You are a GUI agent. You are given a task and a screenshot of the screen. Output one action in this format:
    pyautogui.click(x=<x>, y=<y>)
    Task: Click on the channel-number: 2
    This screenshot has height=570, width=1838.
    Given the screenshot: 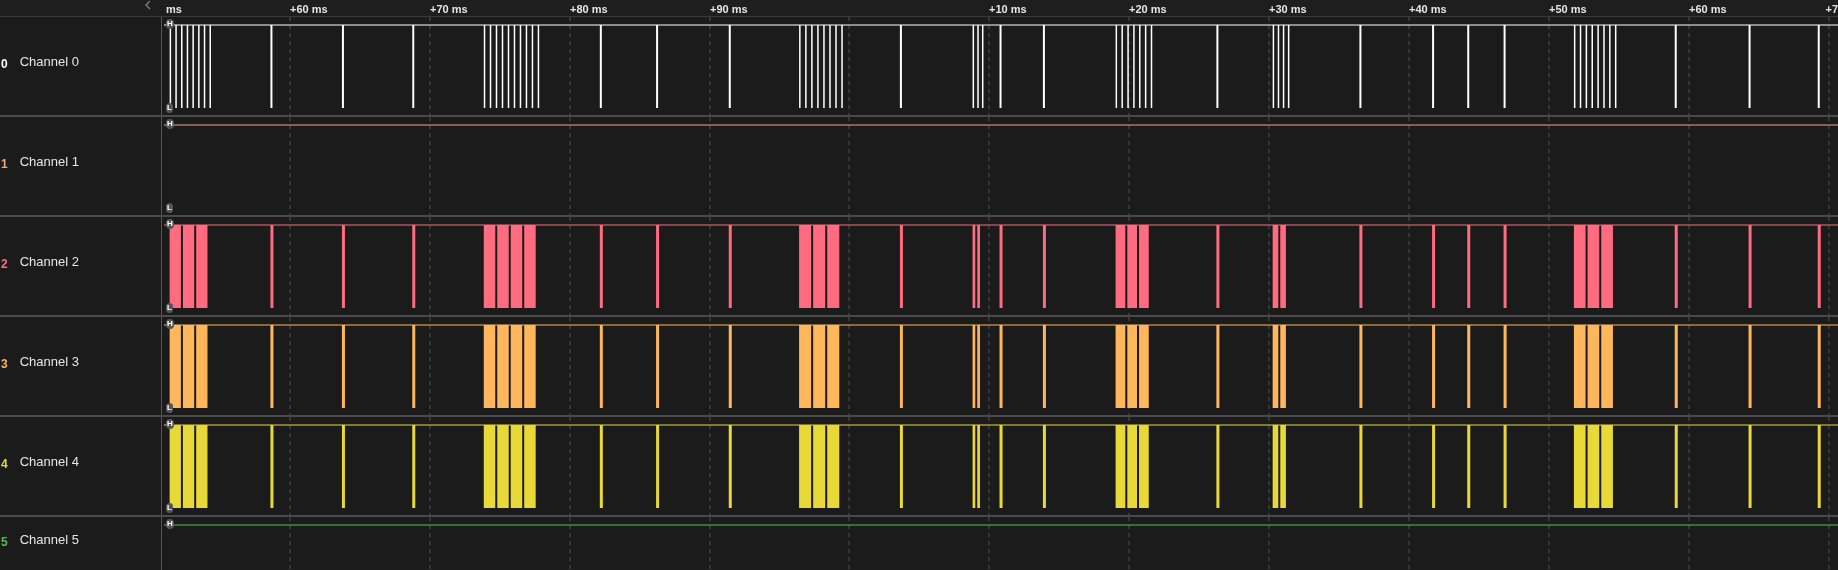 What is the action you would take?
    pyautogui.click(x=4, y=264)
    